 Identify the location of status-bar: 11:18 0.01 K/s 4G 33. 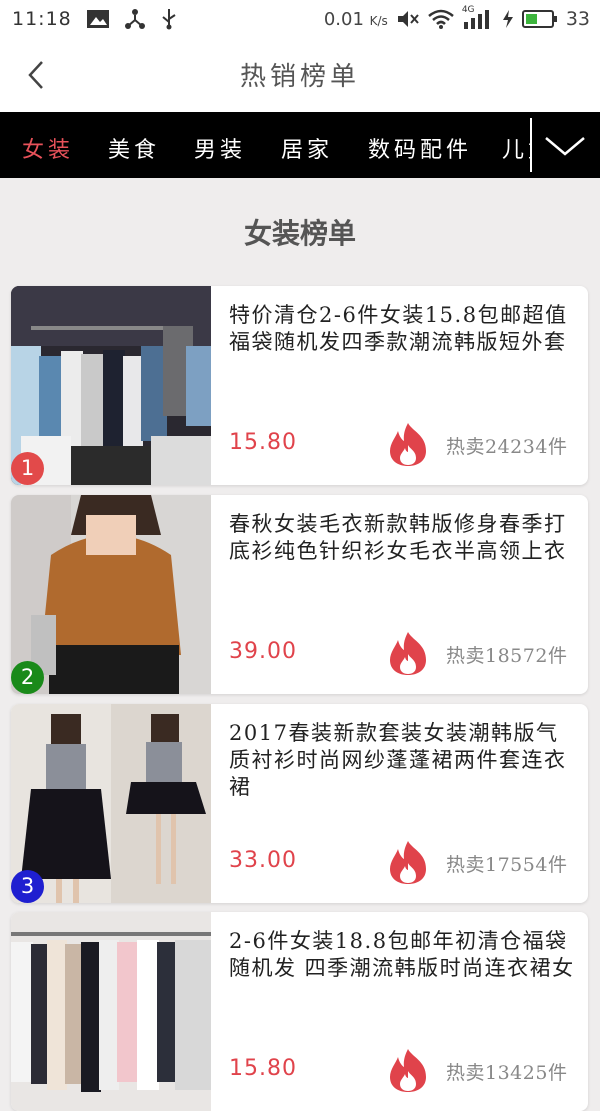
(300, 19).